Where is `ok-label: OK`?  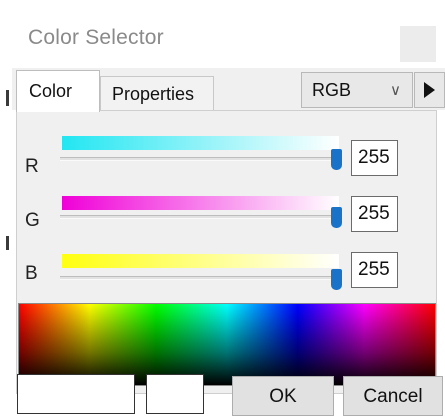 ok-label: OK is located at coordinates (283, 396).